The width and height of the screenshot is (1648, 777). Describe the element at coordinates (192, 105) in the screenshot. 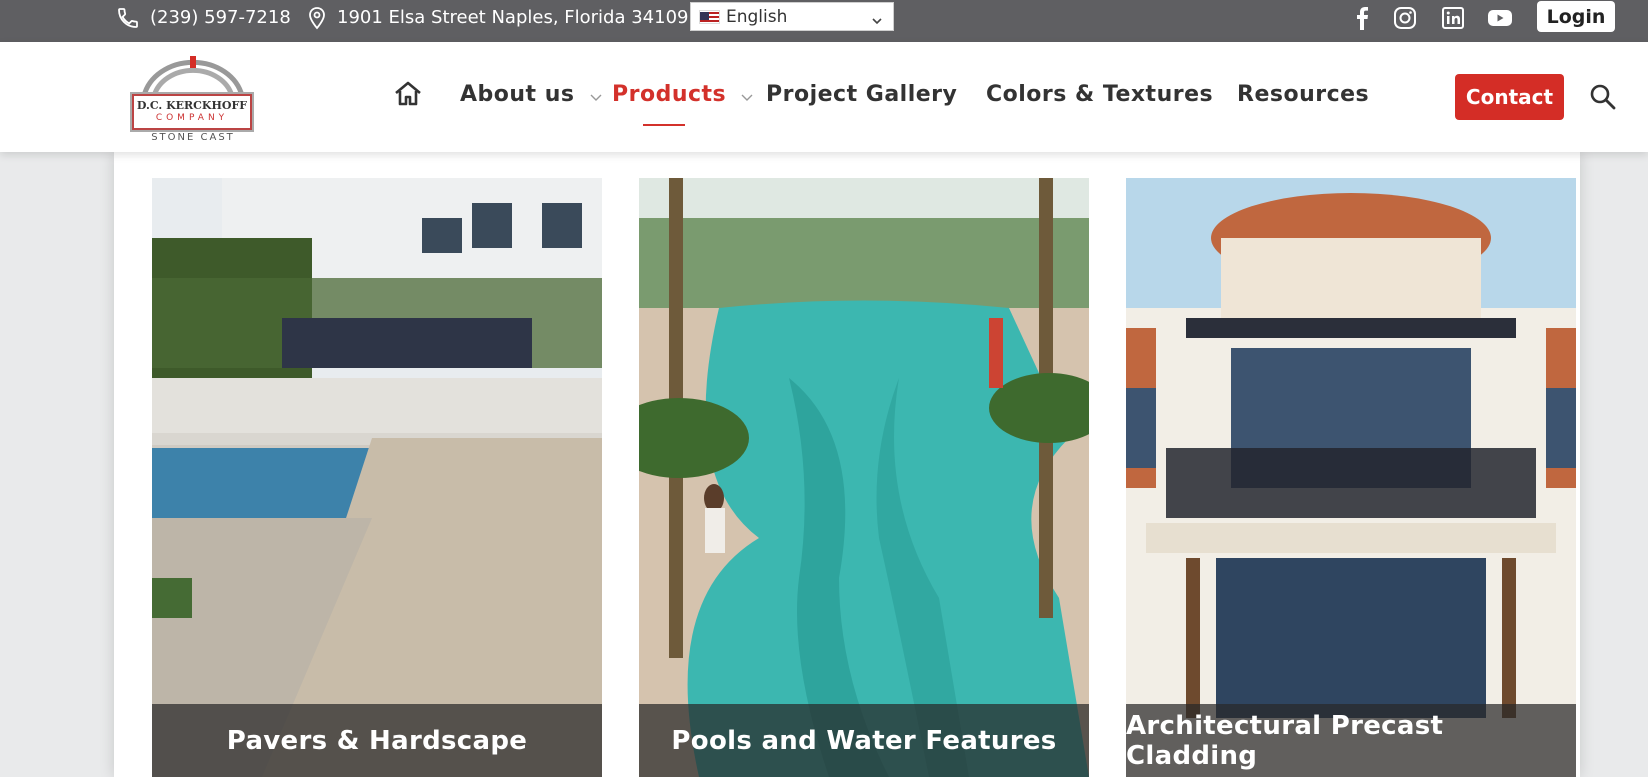

I see `logo-line1: D.C. KERCKHOFF` at that location.